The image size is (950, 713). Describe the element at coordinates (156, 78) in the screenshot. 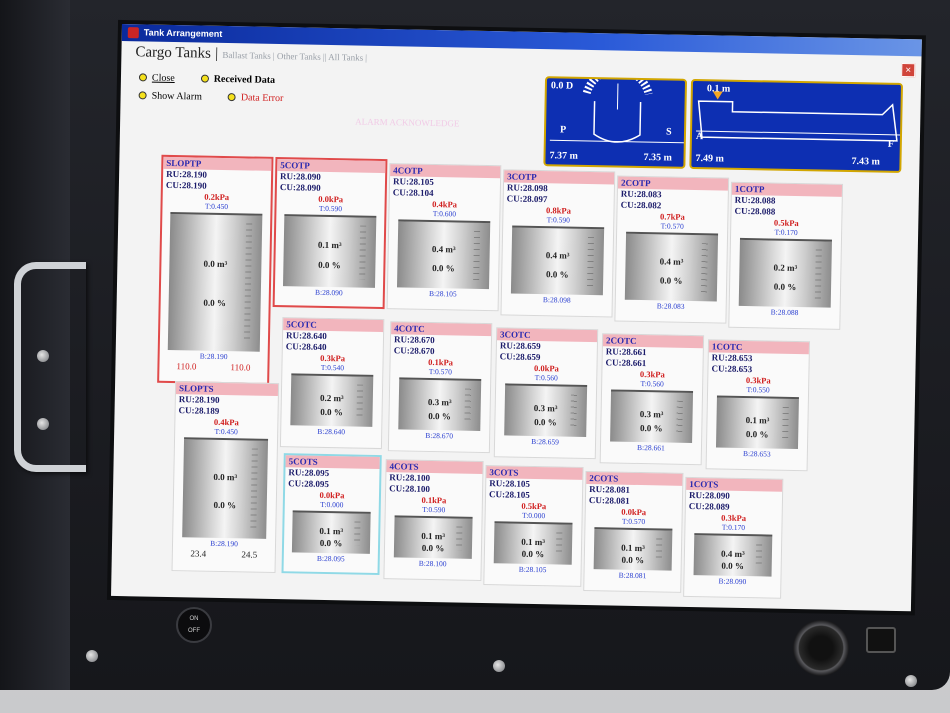

I see `close-option: Close` at that location.